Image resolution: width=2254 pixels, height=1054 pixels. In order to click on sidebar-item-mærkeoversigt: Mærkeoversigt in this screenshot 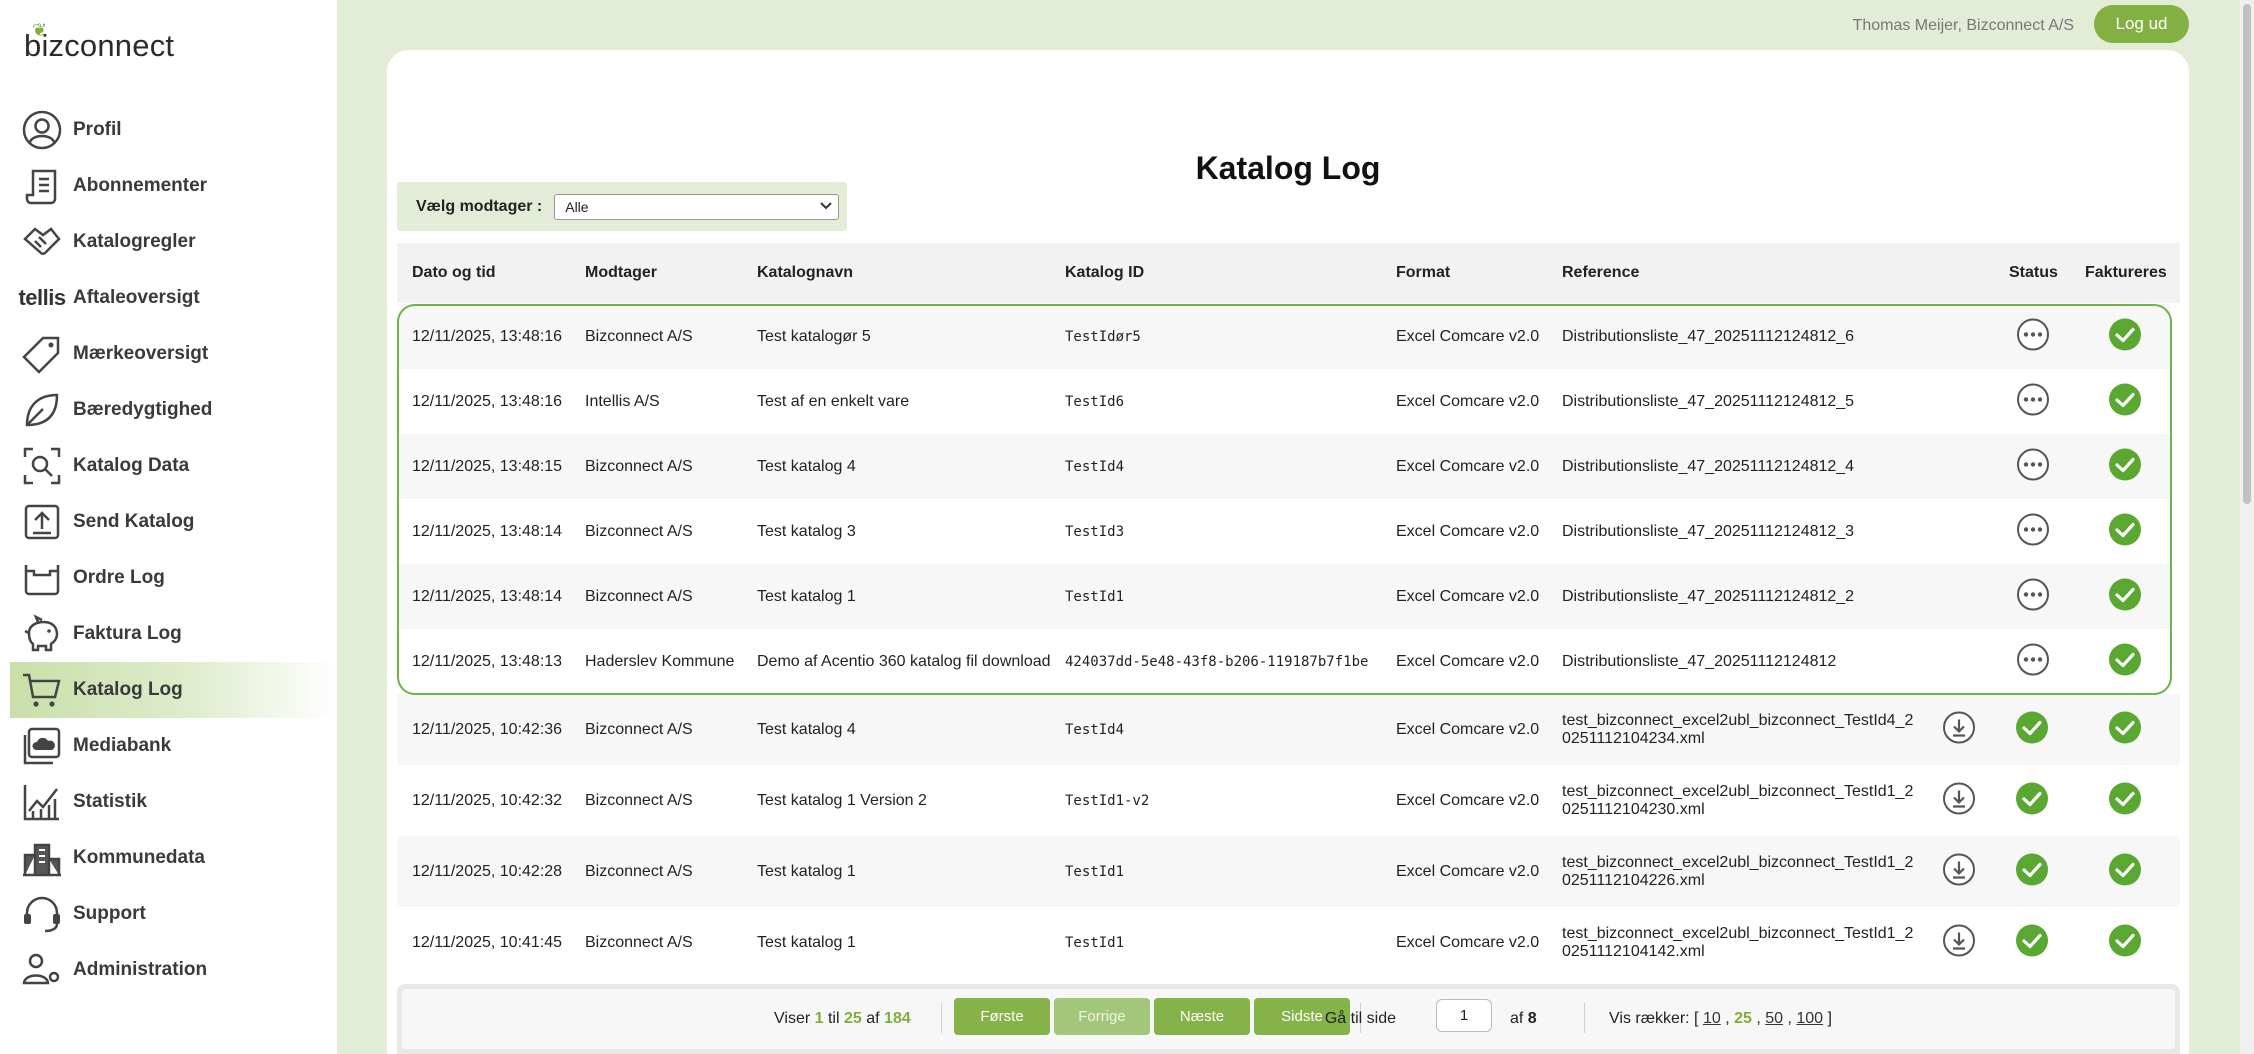, I will do `click(173, 354)`.